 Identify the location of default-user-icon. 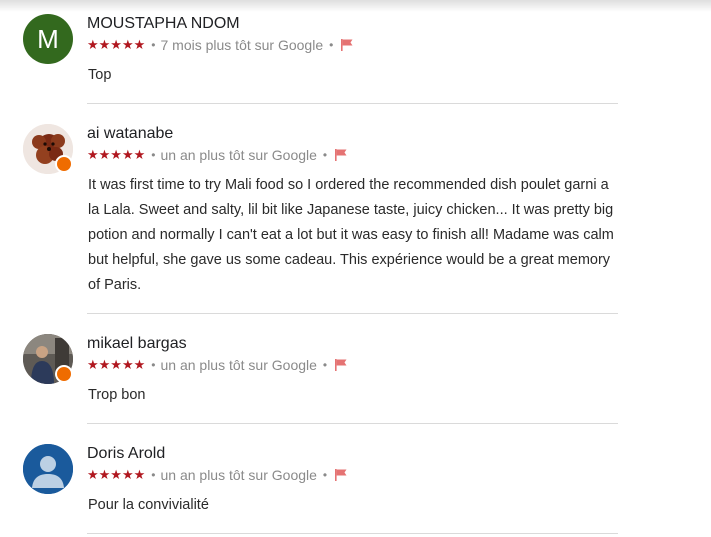
(48, 469).